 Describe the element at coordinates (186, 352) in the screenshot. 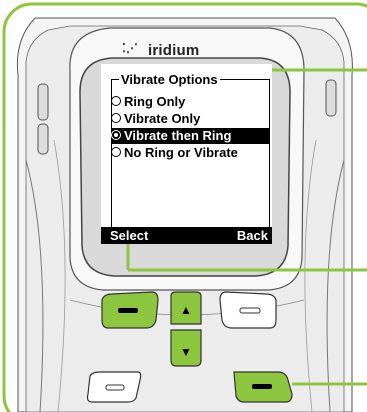

I see `down-arrow-icon: ▼` at that location.